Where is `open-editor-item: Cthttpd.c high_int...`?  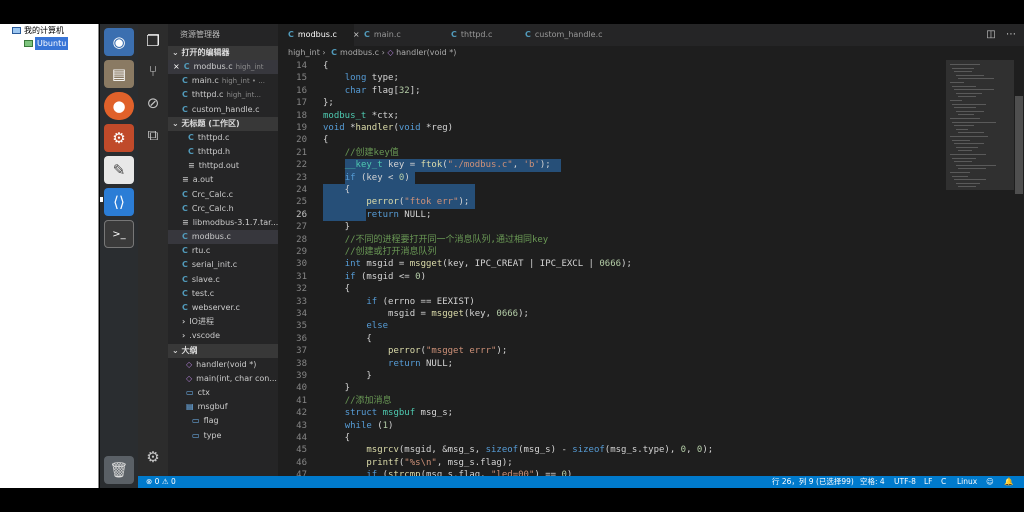 open-editor-item: Cthttpd.c high_int... is located at coordinates (223, 95).